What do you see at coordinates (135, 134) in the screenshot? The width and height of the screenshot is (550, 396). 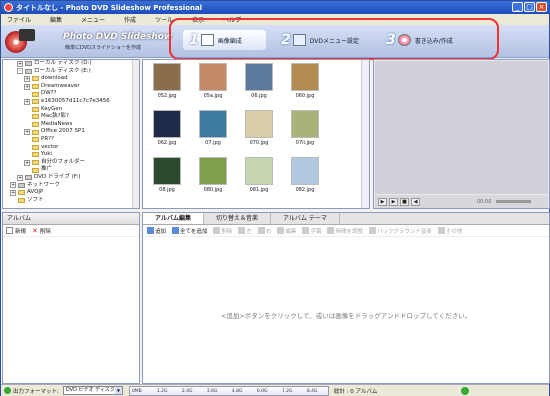 I see `tree-scrollbar` at bounding box center [135, 134].